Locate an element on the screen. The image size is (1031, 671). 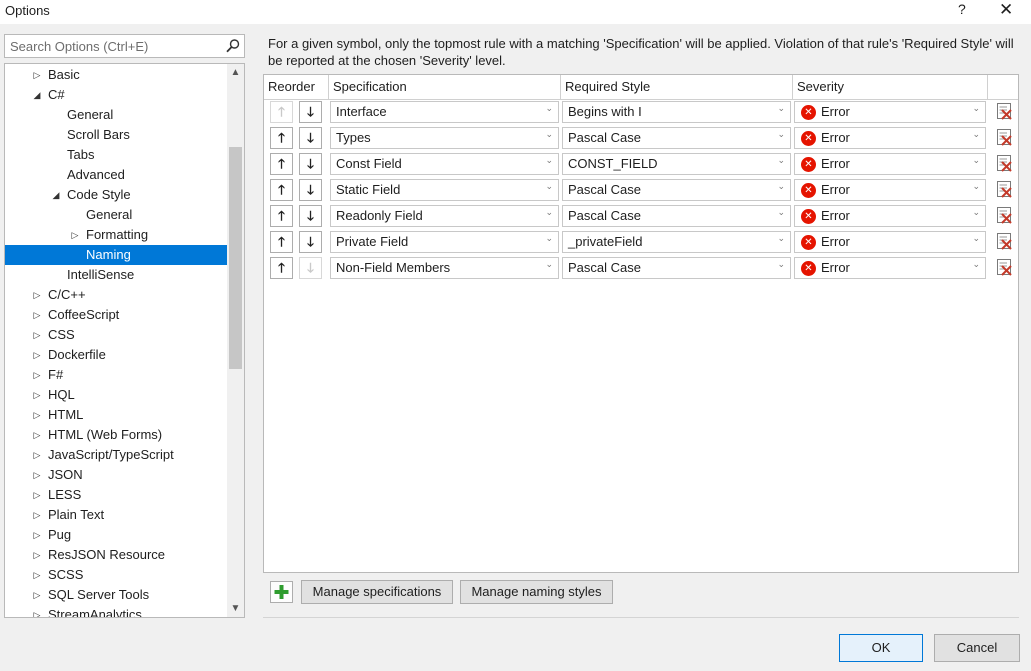
tree-item-code-style-general: General is located at coordinates (116, 215).